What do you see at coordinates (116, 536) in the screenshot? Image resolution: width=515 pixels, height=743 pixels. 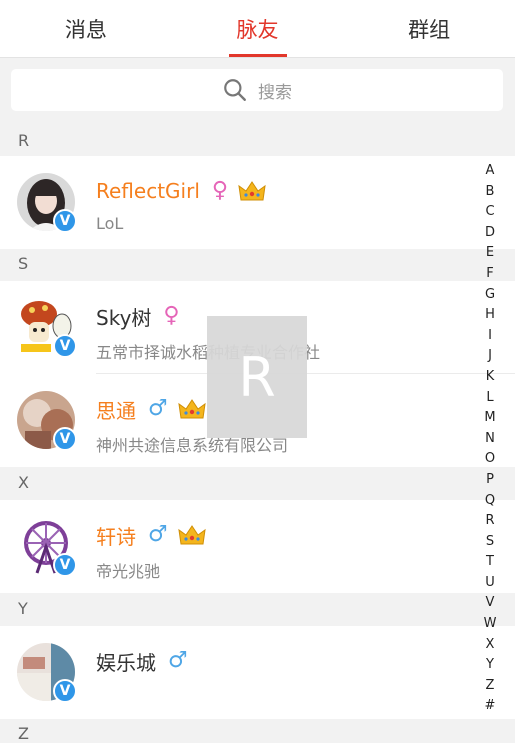 I see `contact-name: 轩诗` at bounding box center [116, 536].